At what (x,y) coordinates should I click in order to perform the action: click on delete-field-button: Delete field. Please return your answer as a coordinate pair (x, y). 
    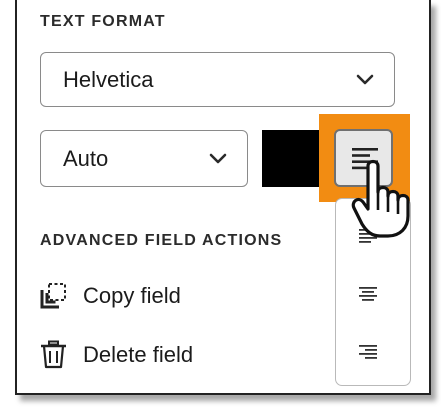
    Looking at the image, I should click on (116, 354).